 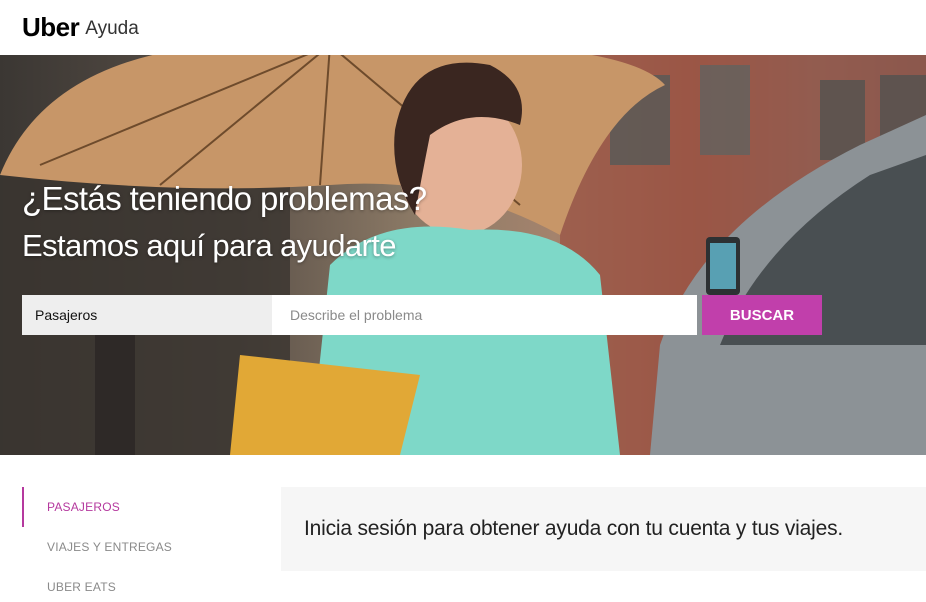 I want to click on nav-item-pasajeros: PASAJEROS, so click(x=142, y=507).